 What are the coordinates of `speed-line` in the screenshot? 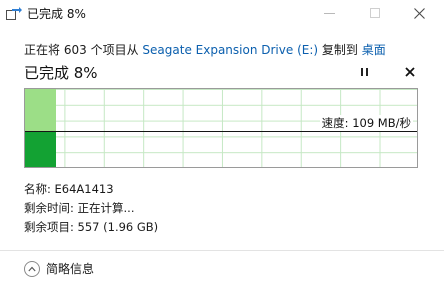 It's located at (221, 131).